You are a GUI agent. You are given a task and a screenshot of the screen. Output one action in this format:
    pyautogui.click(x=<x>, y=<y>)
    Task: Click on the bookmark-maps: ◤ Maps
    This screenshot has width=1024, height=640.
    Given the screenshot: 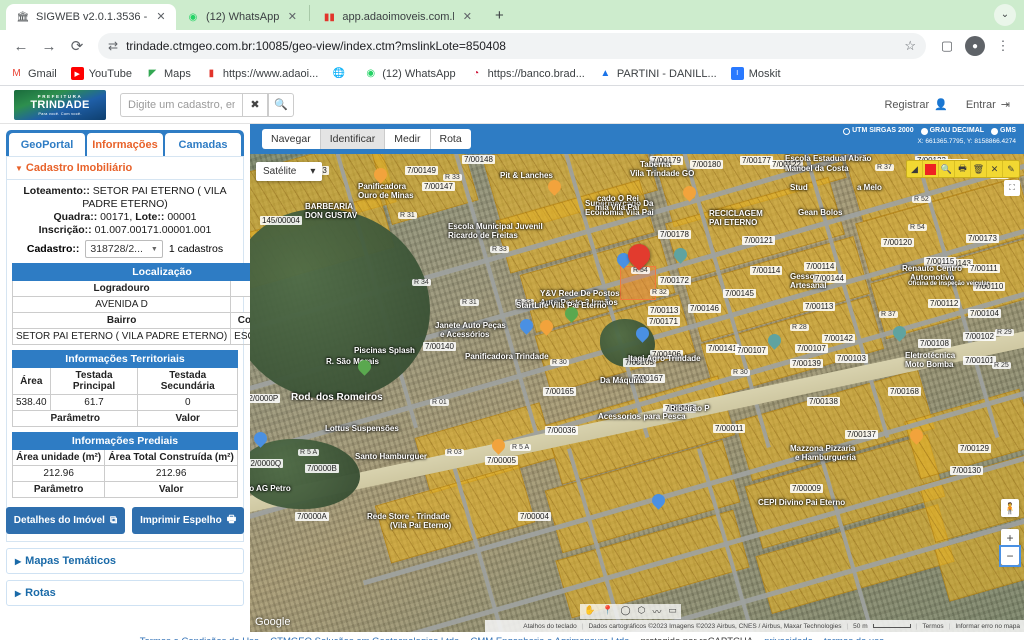 What is the action you would take?
    pyautogui.click(x=168, y=73)
    